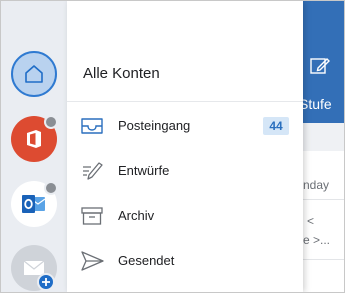 The image size is (345, 293). Describe the element at coordinates (323, 137) in the screenshot. I see `background-section-bar` at that location.